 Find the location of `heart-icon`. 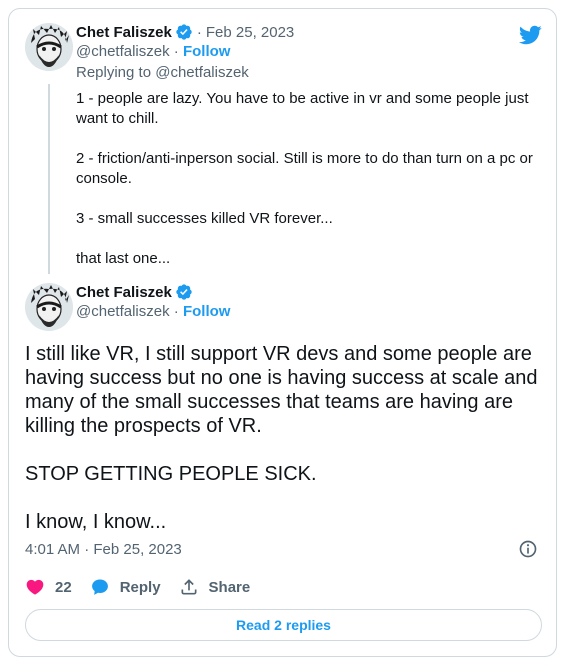

heart-icon is located at coordinates (35, 587).